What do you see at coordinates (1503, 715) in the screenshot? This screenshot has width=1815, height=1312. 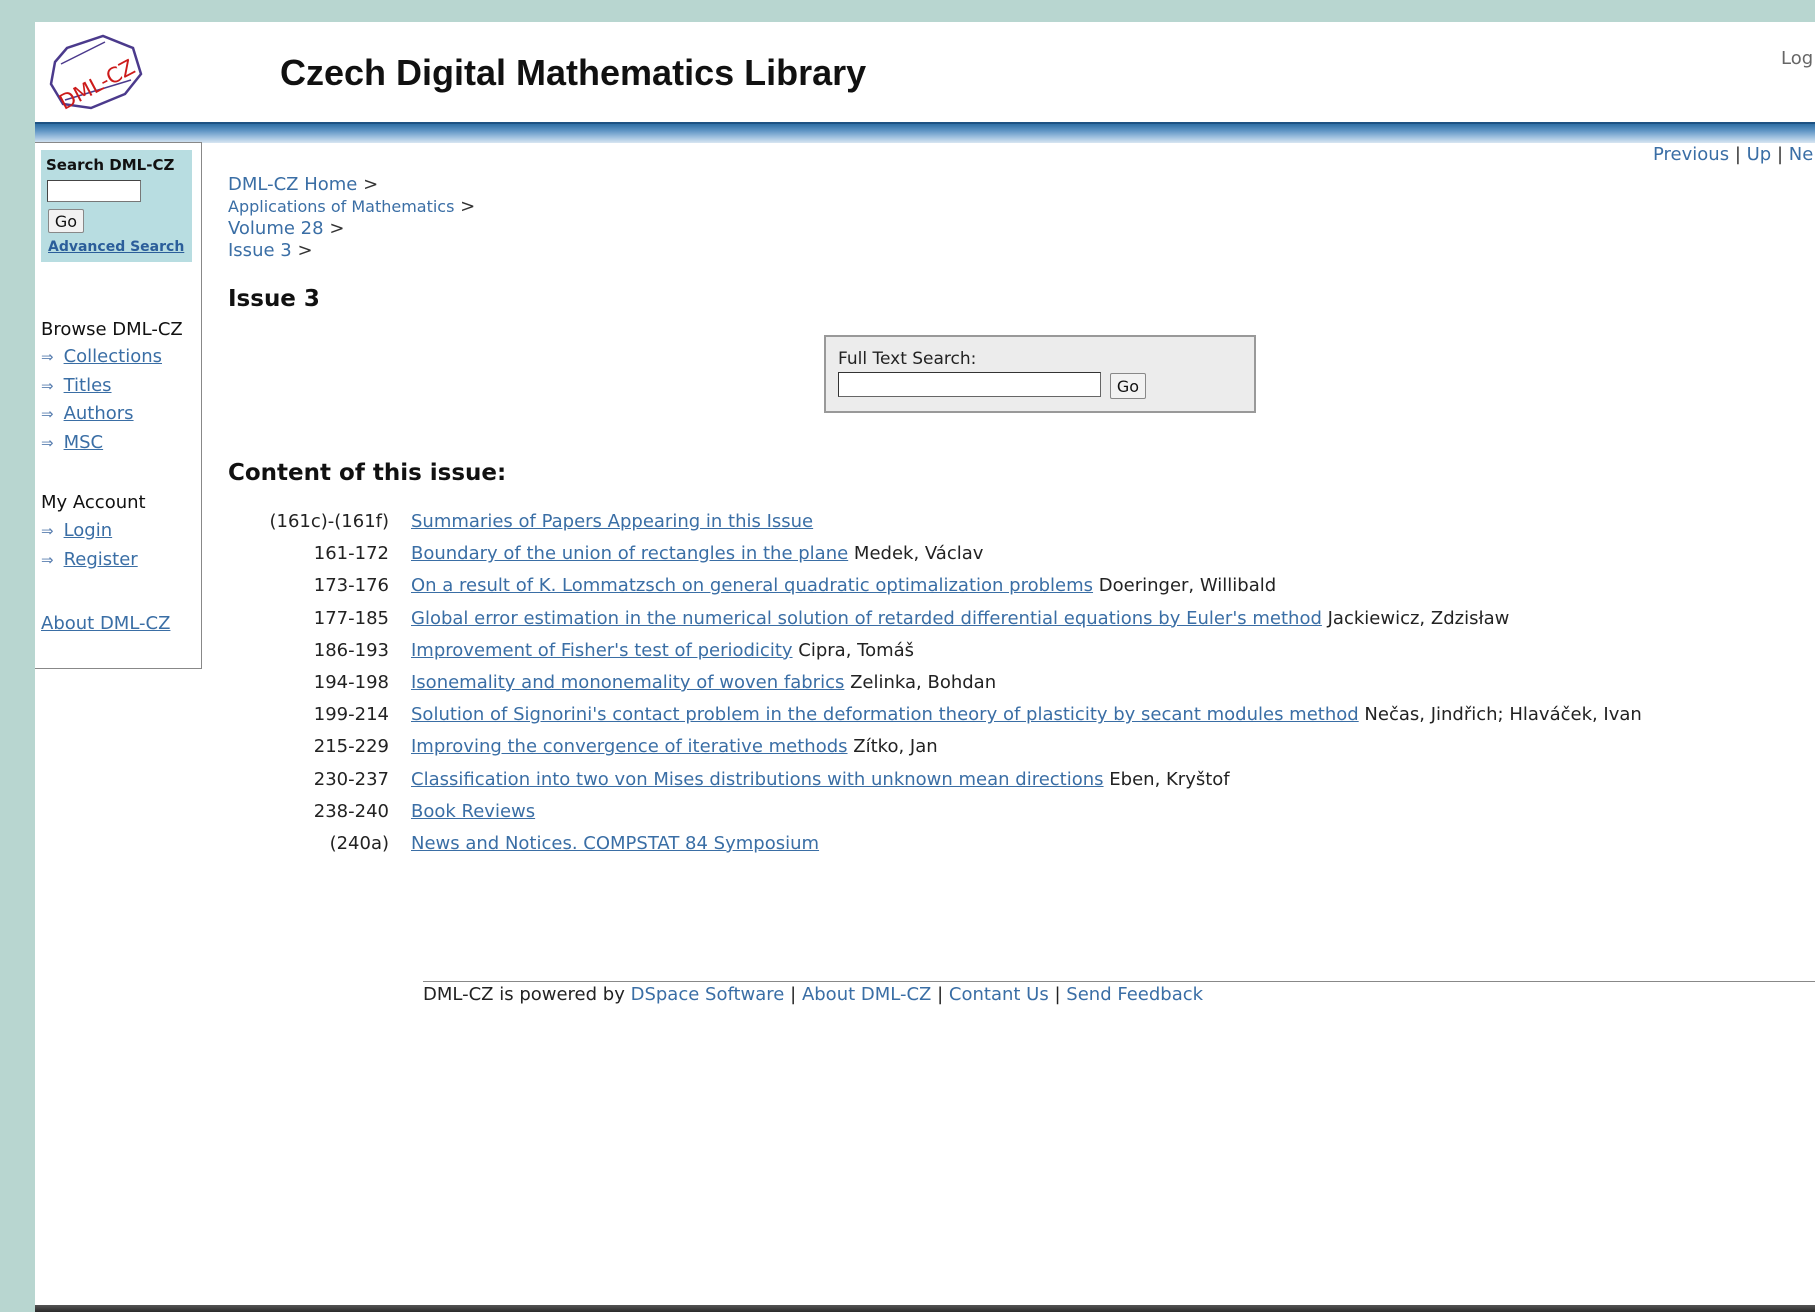 I see `article-authors: Nečas, Jindřich; Hlaváček, Ivan` at bounding box center [1503, 715].